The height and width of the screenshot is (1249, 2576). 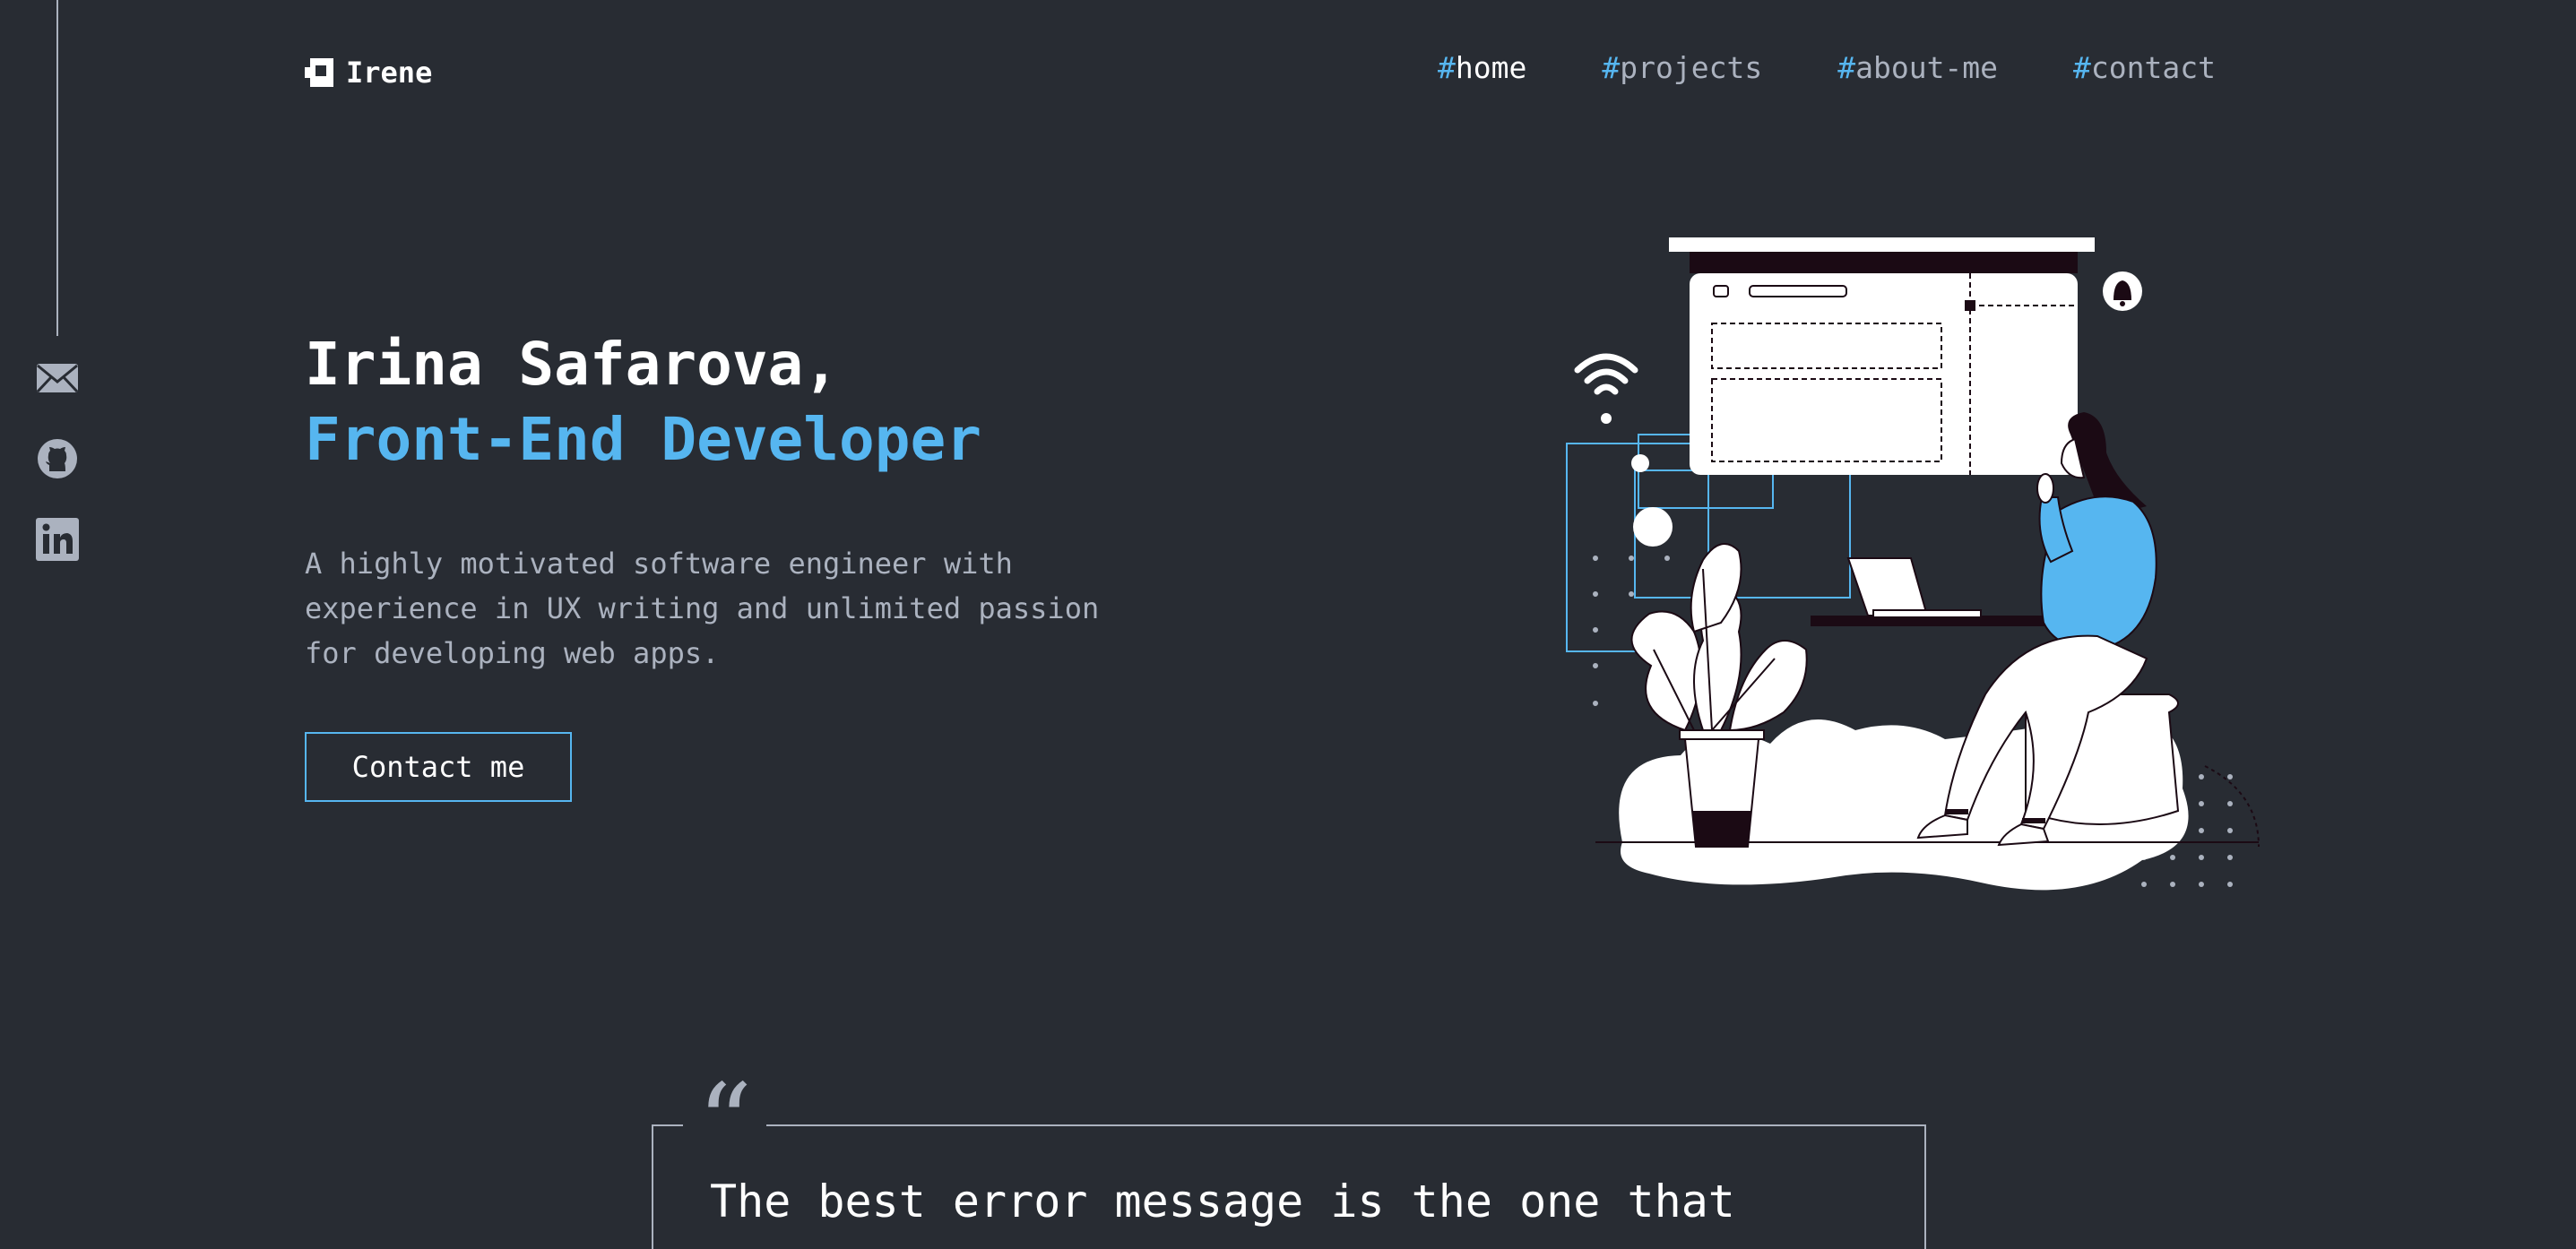 I want to click on nav-projects: #projects, so click(x=1682, y=67).